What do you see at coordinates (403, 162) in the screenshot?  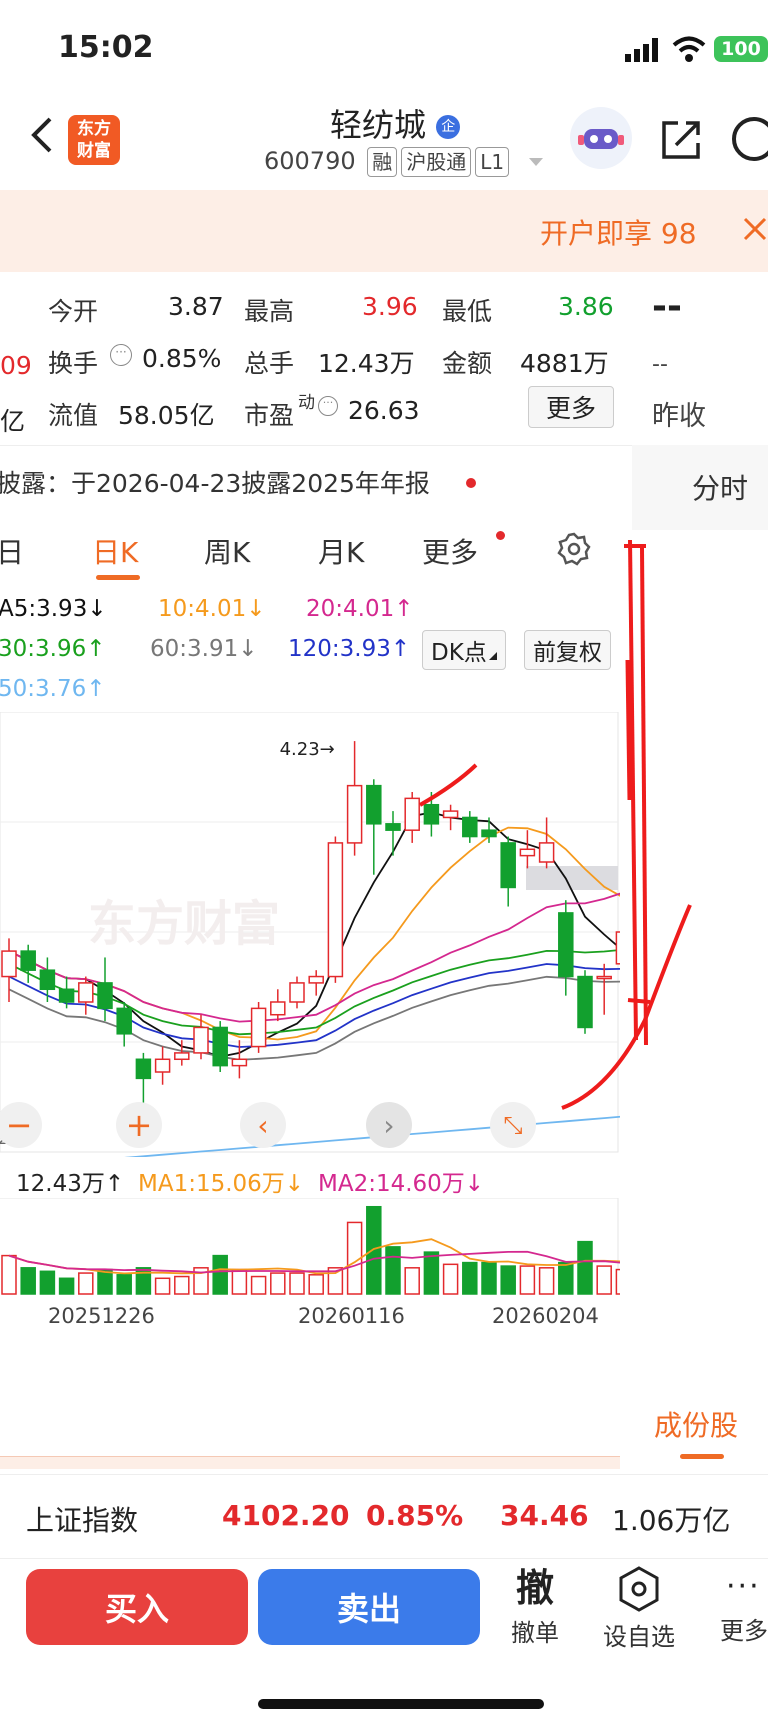 I see `stock-code-row: 600790 融沪股通 L1` at bounding box center [403, 162].